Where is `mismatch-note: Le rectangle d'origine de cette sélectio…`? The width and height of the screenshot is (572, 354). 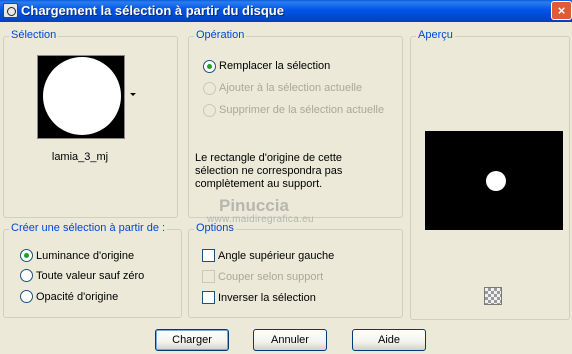 mismatch-note: Le rectangle d'origine de cette sélectio… is located at coordinates (269, 171).